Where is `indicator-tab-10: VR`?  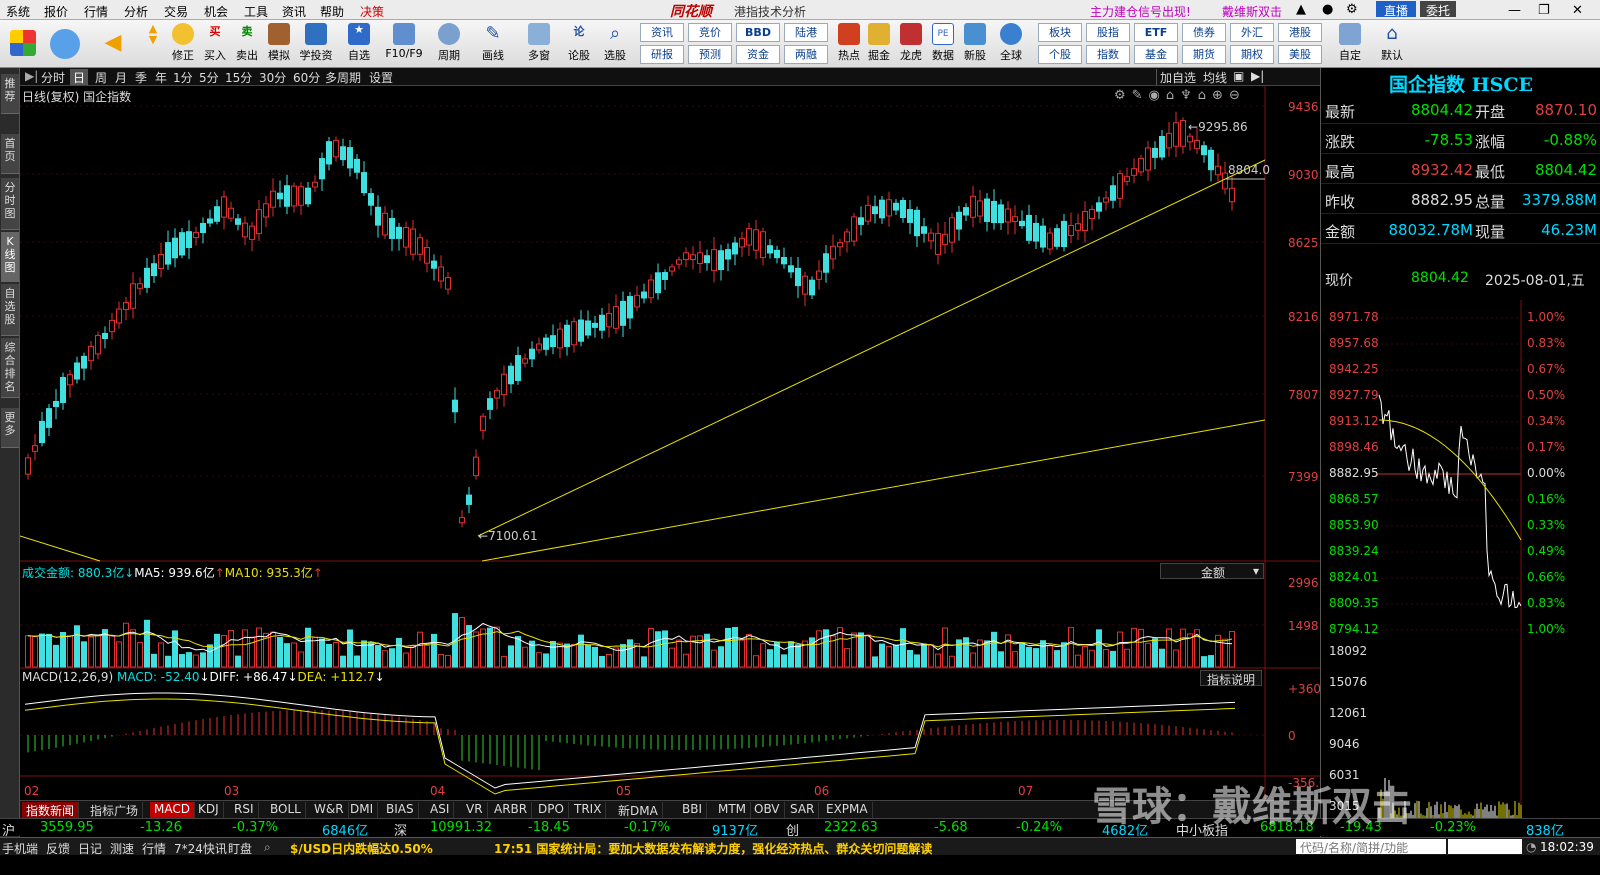
indicator-tab-10: VR is located at coordinates (475, 810).